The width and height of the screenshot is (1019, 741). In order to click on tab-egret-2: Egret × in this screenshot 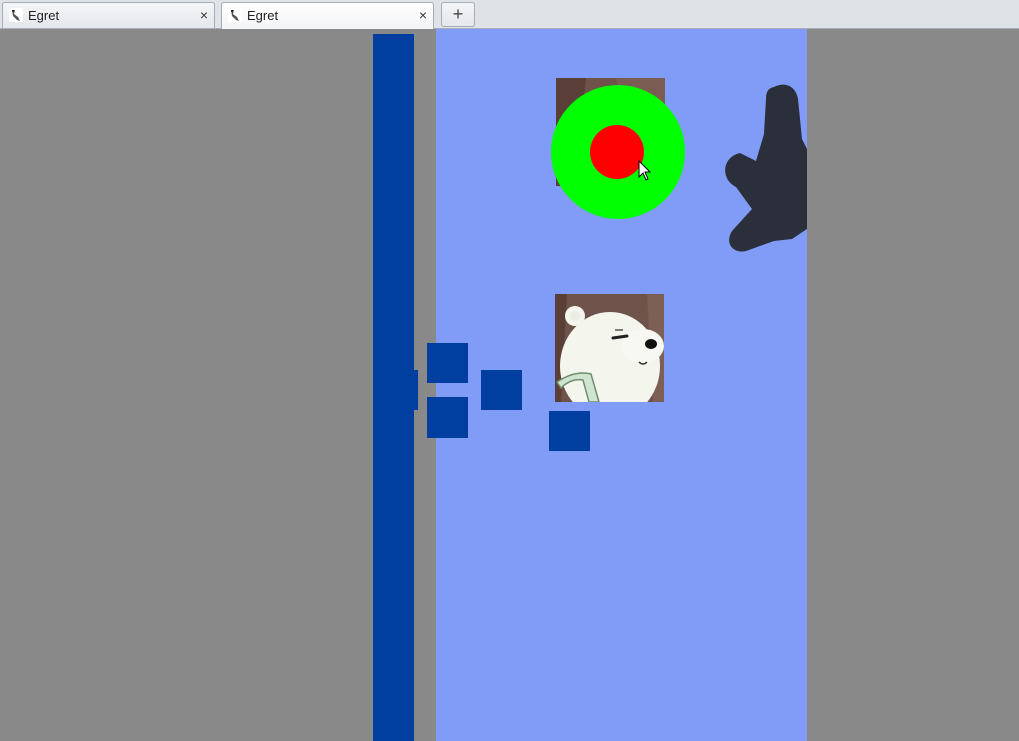, I will do `click(327, 15)`.